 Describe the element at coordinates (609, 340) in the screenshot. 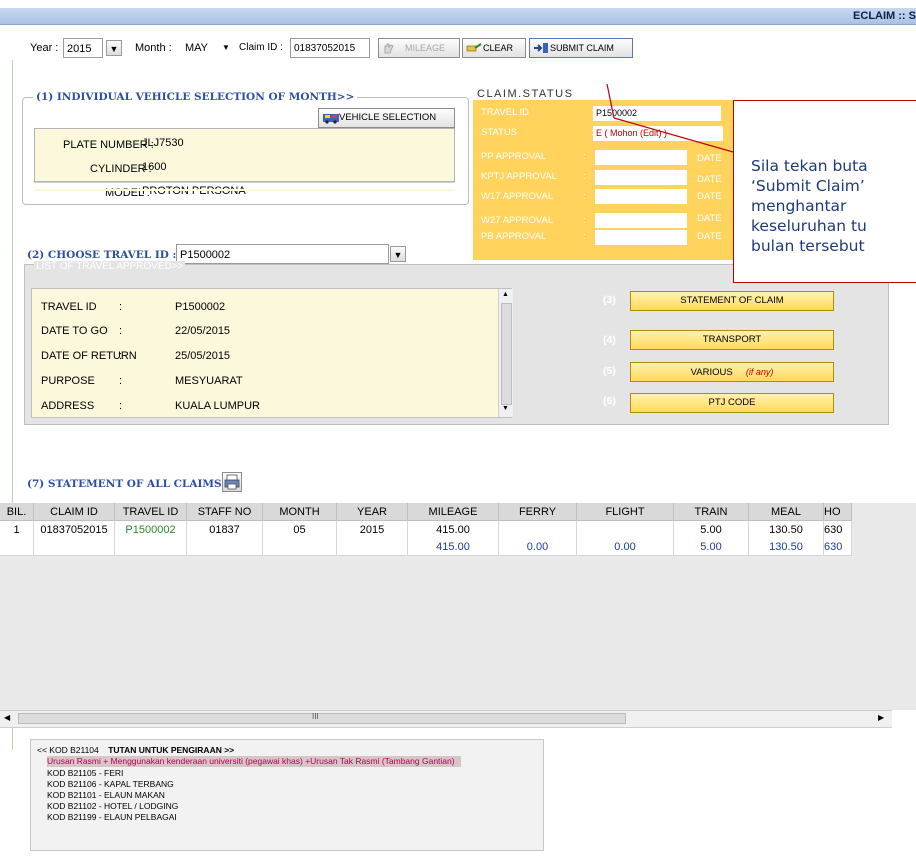

I see `step-4-number: (4)` at that location.